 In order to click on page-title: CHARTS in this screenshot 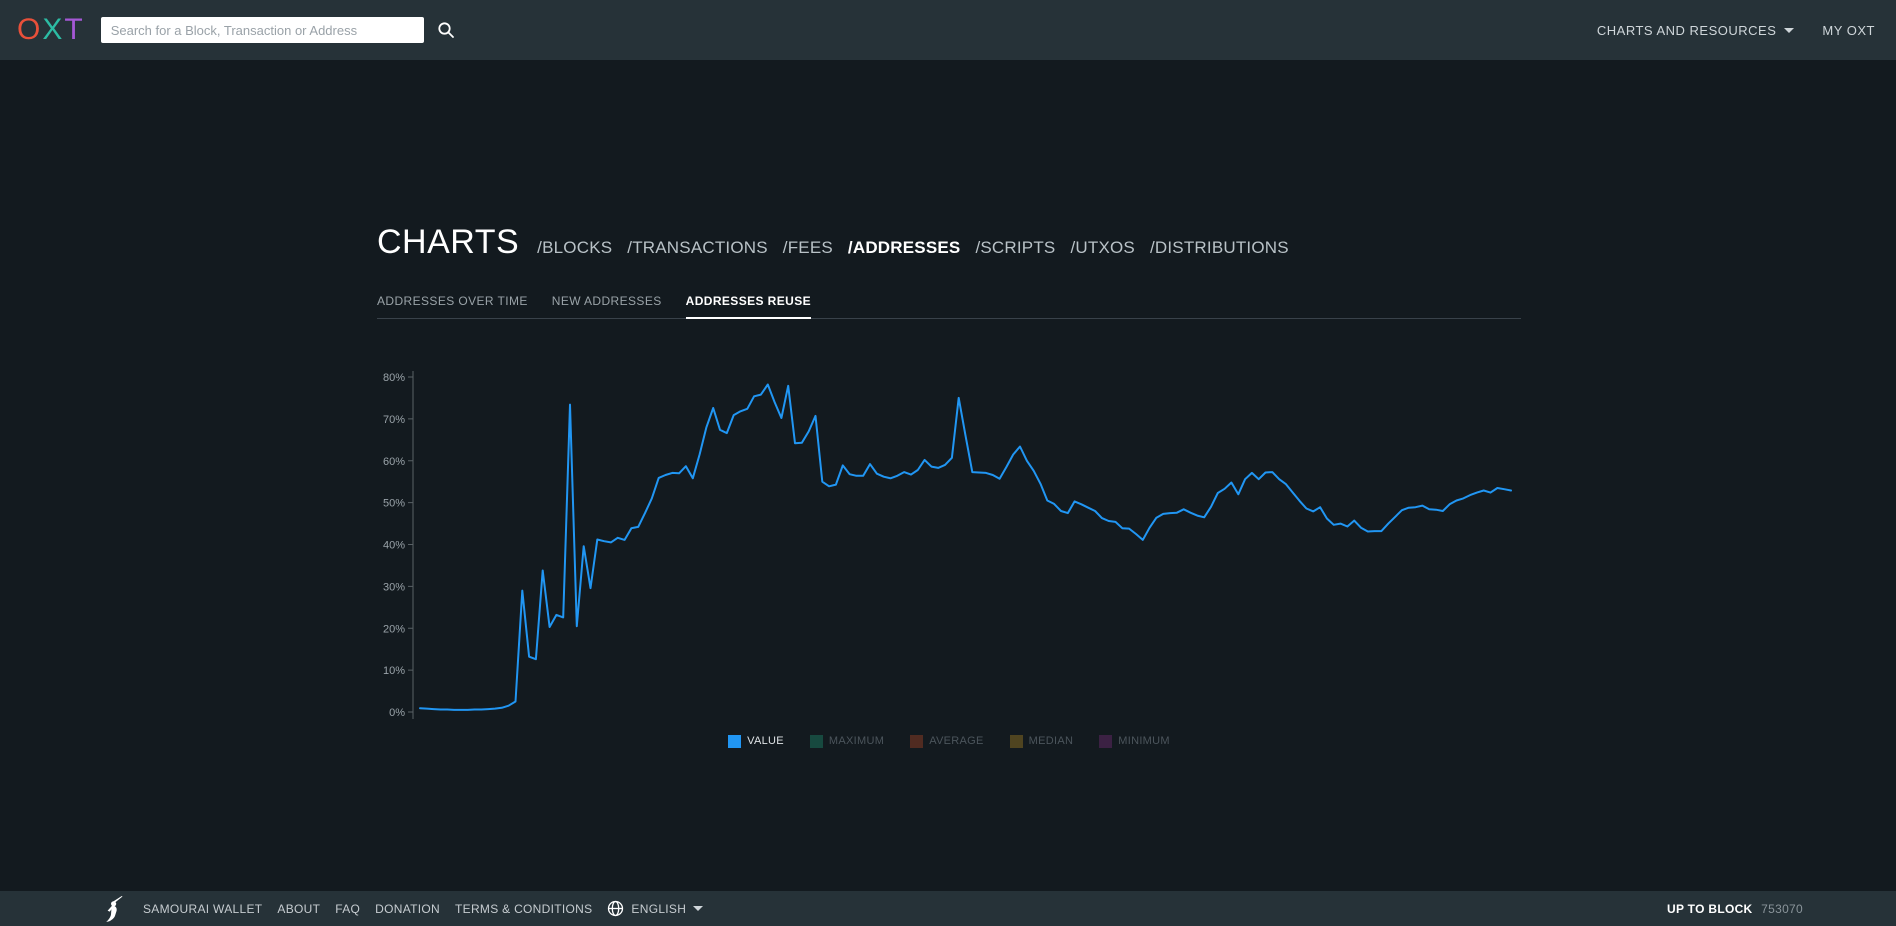, I will do `click(448, 242)`.